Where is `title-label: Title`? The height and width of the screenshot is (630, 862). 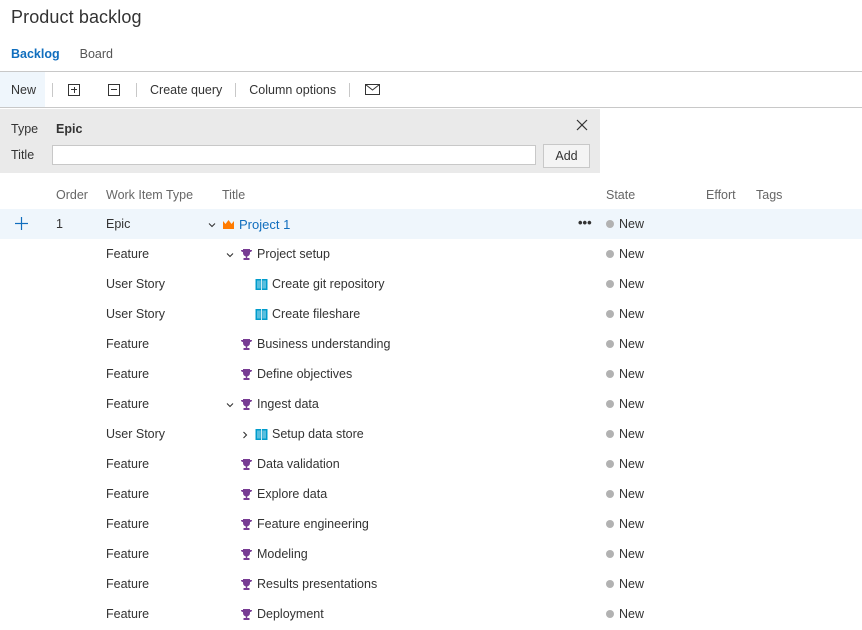
title-label: Title is located at coordinates (23, 155).